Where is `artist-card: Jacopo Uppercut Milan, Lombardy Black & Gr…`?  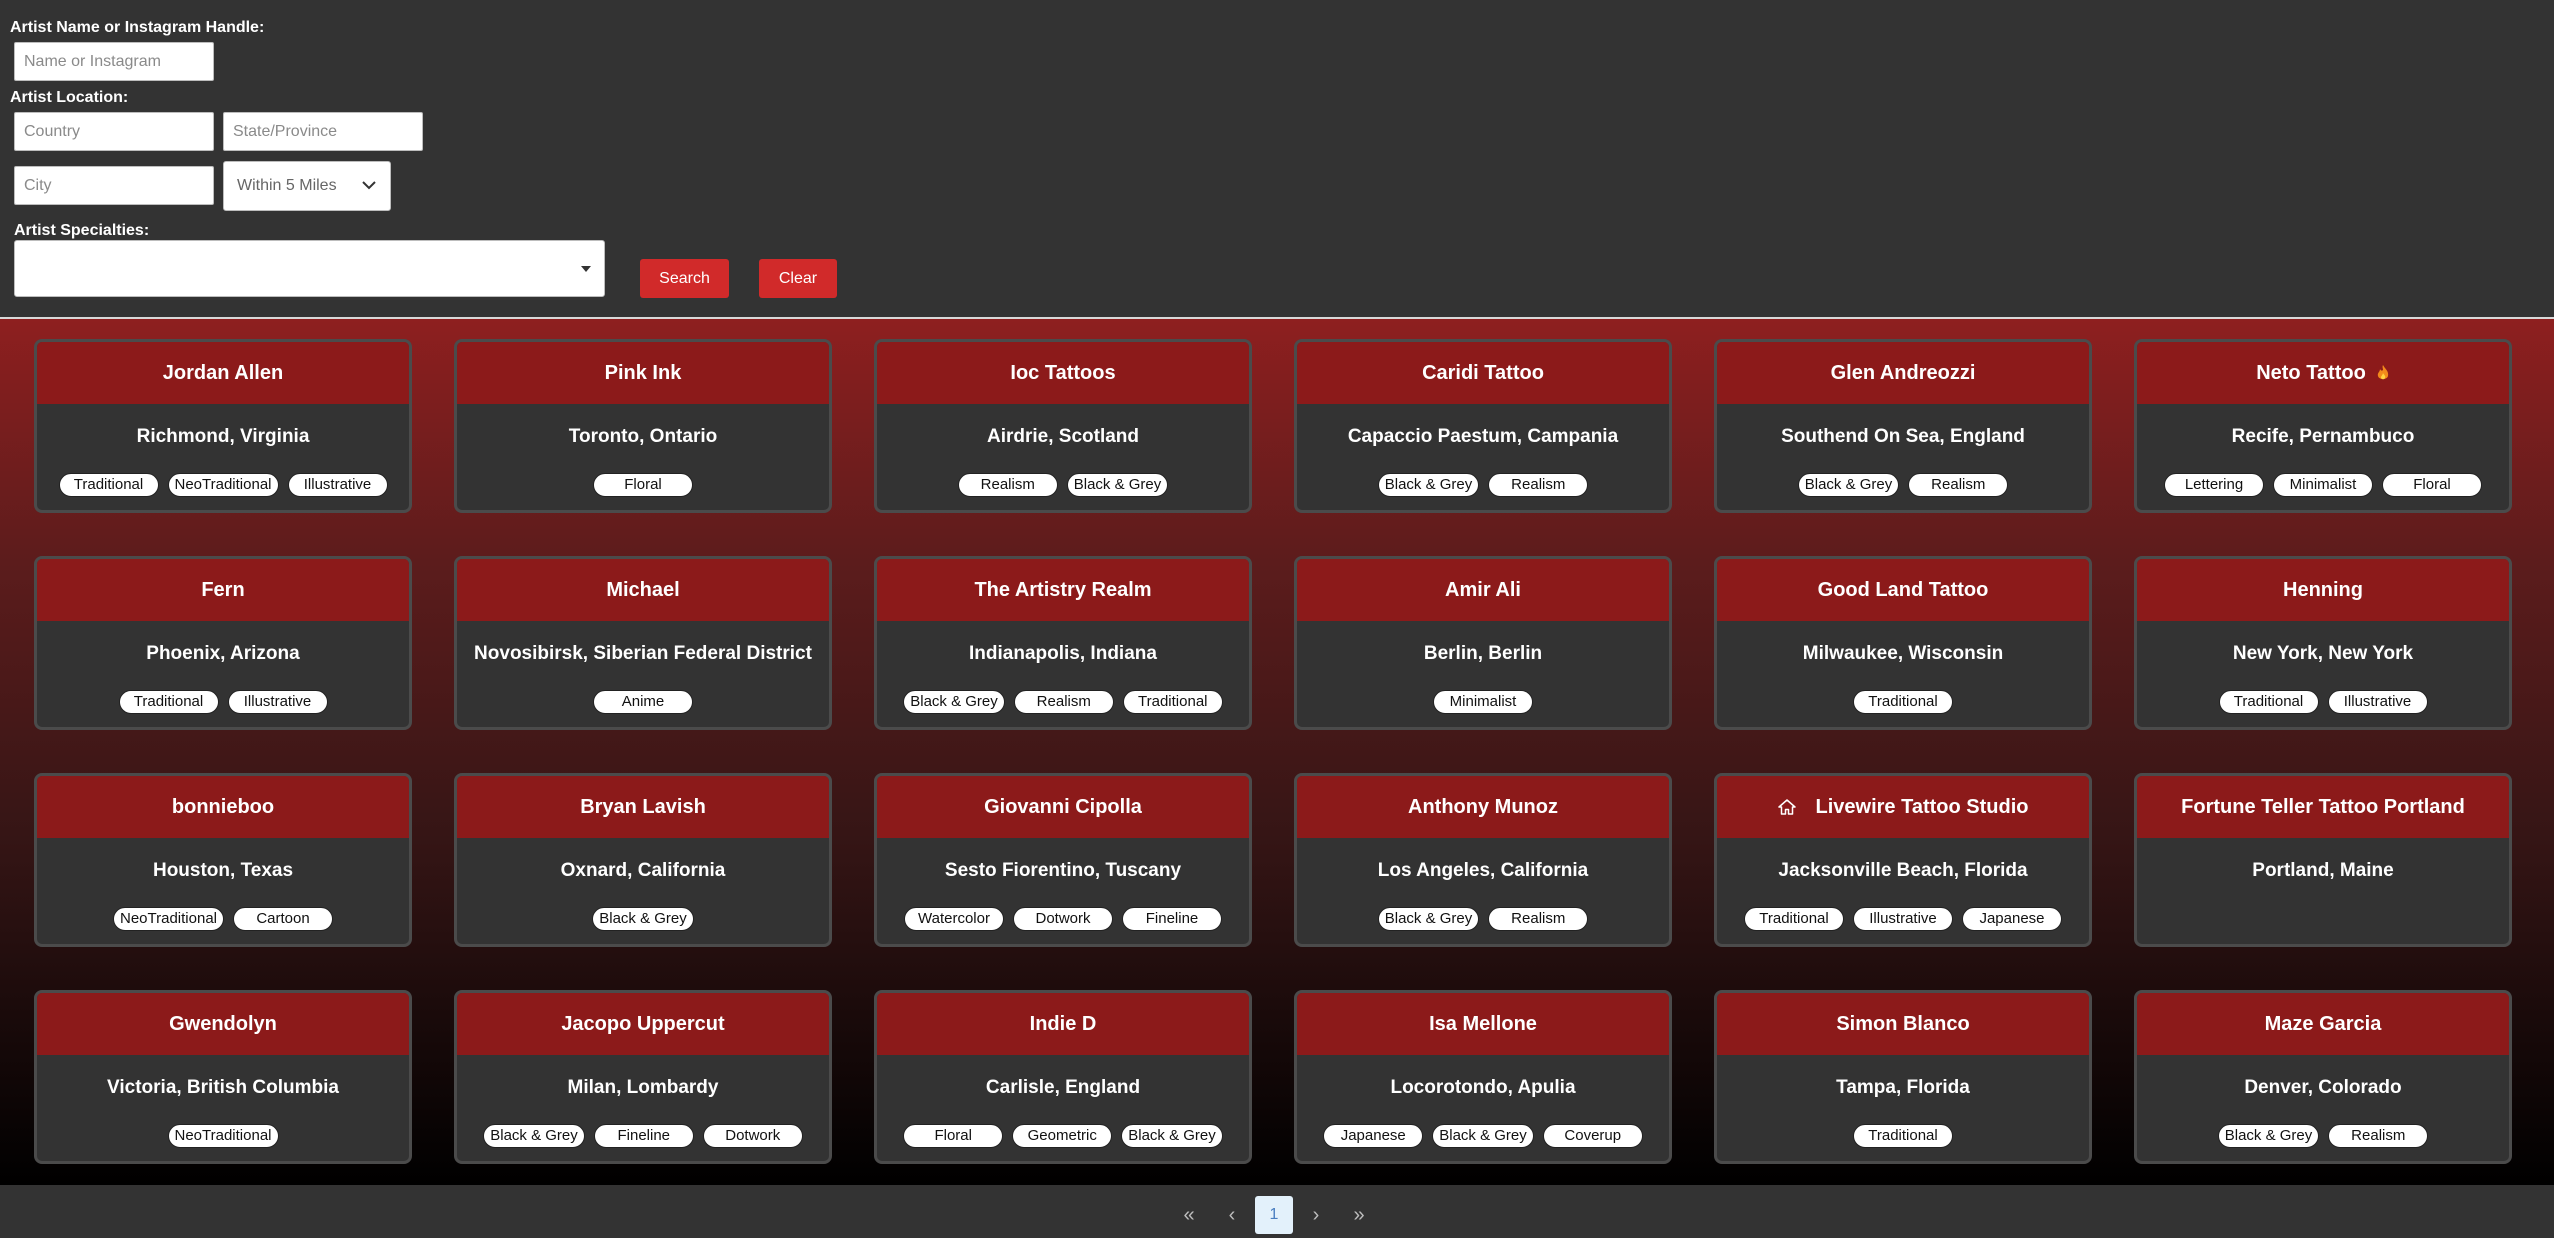 artist-card: Jacopo Uppercut Milan, Lombardy Black & Gr… is located at coordinates (643, 1077).